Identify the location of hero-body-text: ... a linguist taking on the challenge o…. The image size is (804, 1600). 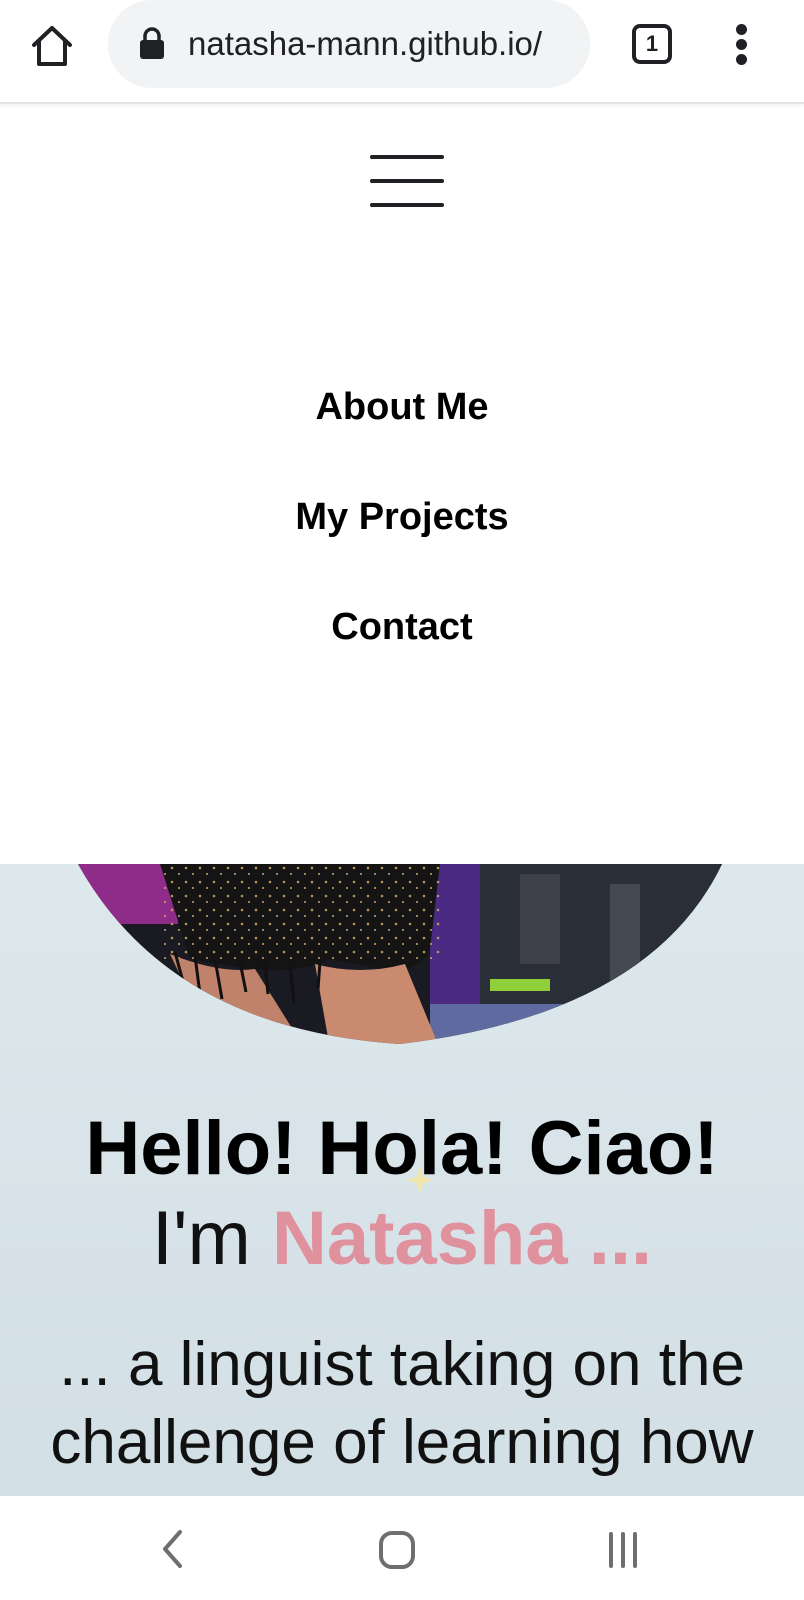
(402, 1403).